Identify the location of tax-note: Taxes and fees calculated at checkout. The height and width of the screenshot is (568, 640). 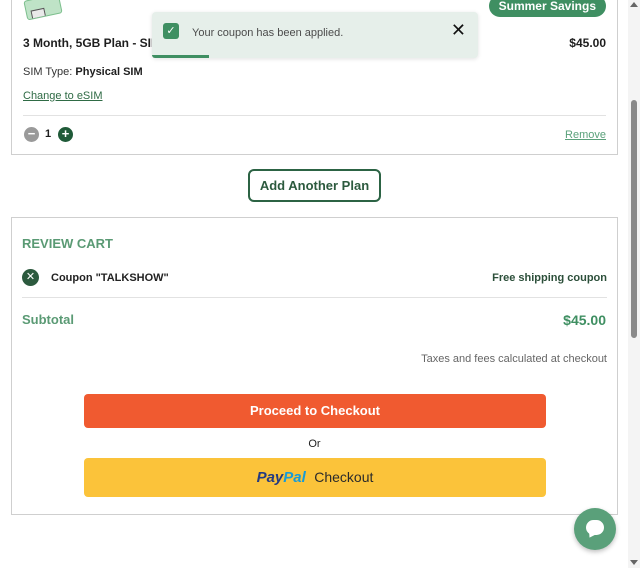
(514, 359).